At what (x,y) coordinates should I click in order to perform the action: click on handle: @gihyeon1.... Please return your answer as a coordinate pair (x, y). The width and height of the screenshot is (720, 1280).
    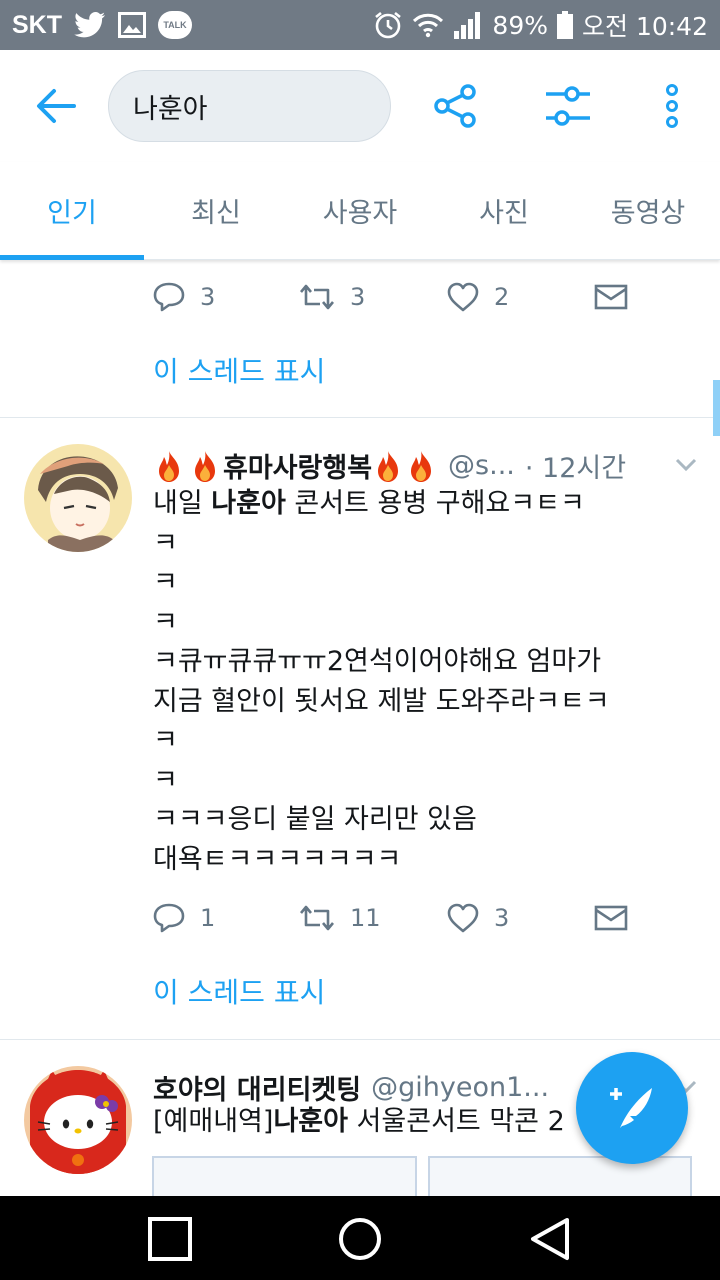
    Looking at the image, I should click on (460, 1087).